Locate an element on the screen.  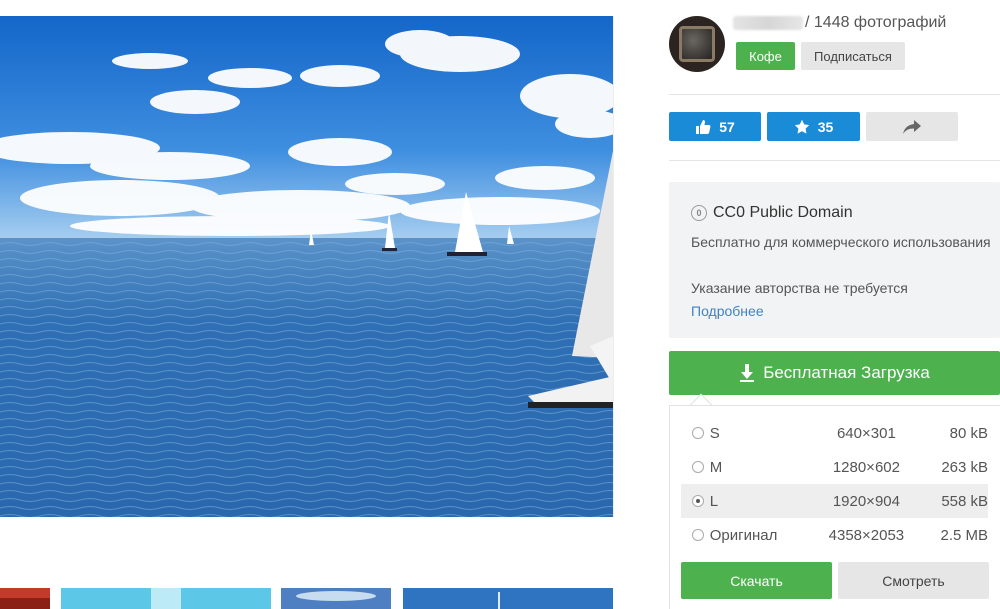
size-option-l: L 1920×904 558 kB is located at coordinates (834, 501).